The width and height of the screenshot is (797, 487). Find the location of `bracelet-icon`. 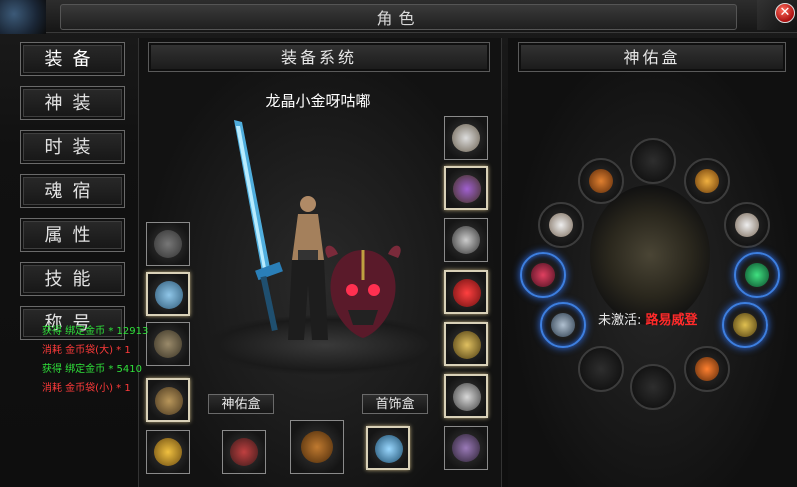

bracelet-icon is located at coordinates (601, 181).